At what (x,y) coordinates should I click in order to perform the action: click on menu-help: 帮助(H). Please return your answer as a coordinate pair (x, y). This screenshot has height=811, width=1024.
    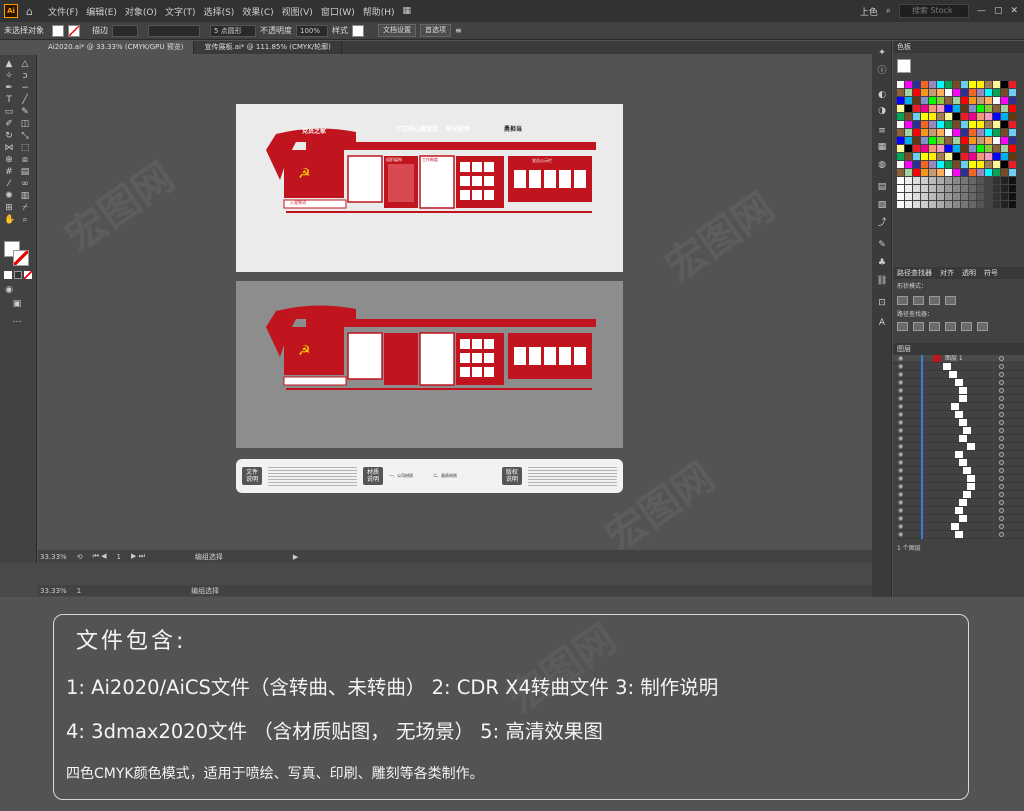
    Looking at the image, I should click on (379, 11).